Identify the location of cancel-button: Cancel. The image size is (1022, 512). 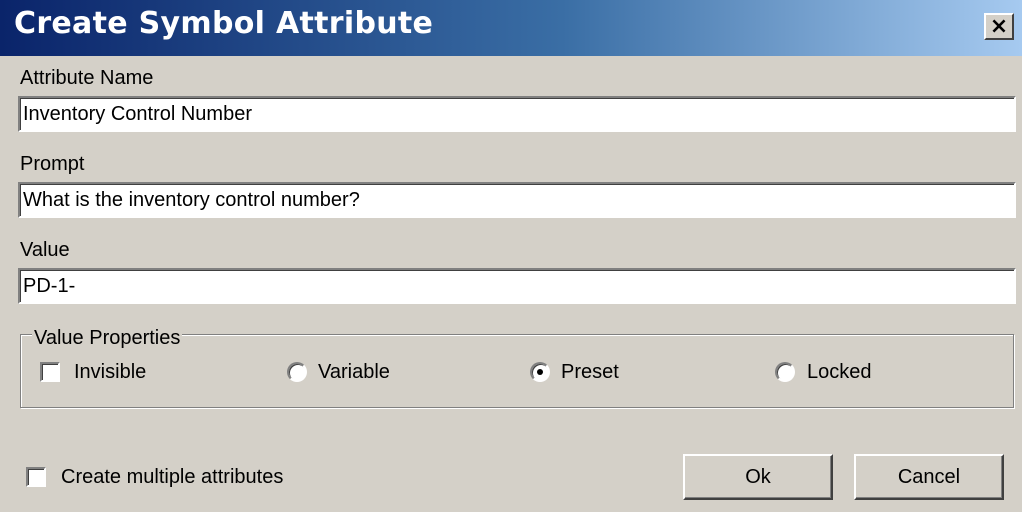
(929, 477).